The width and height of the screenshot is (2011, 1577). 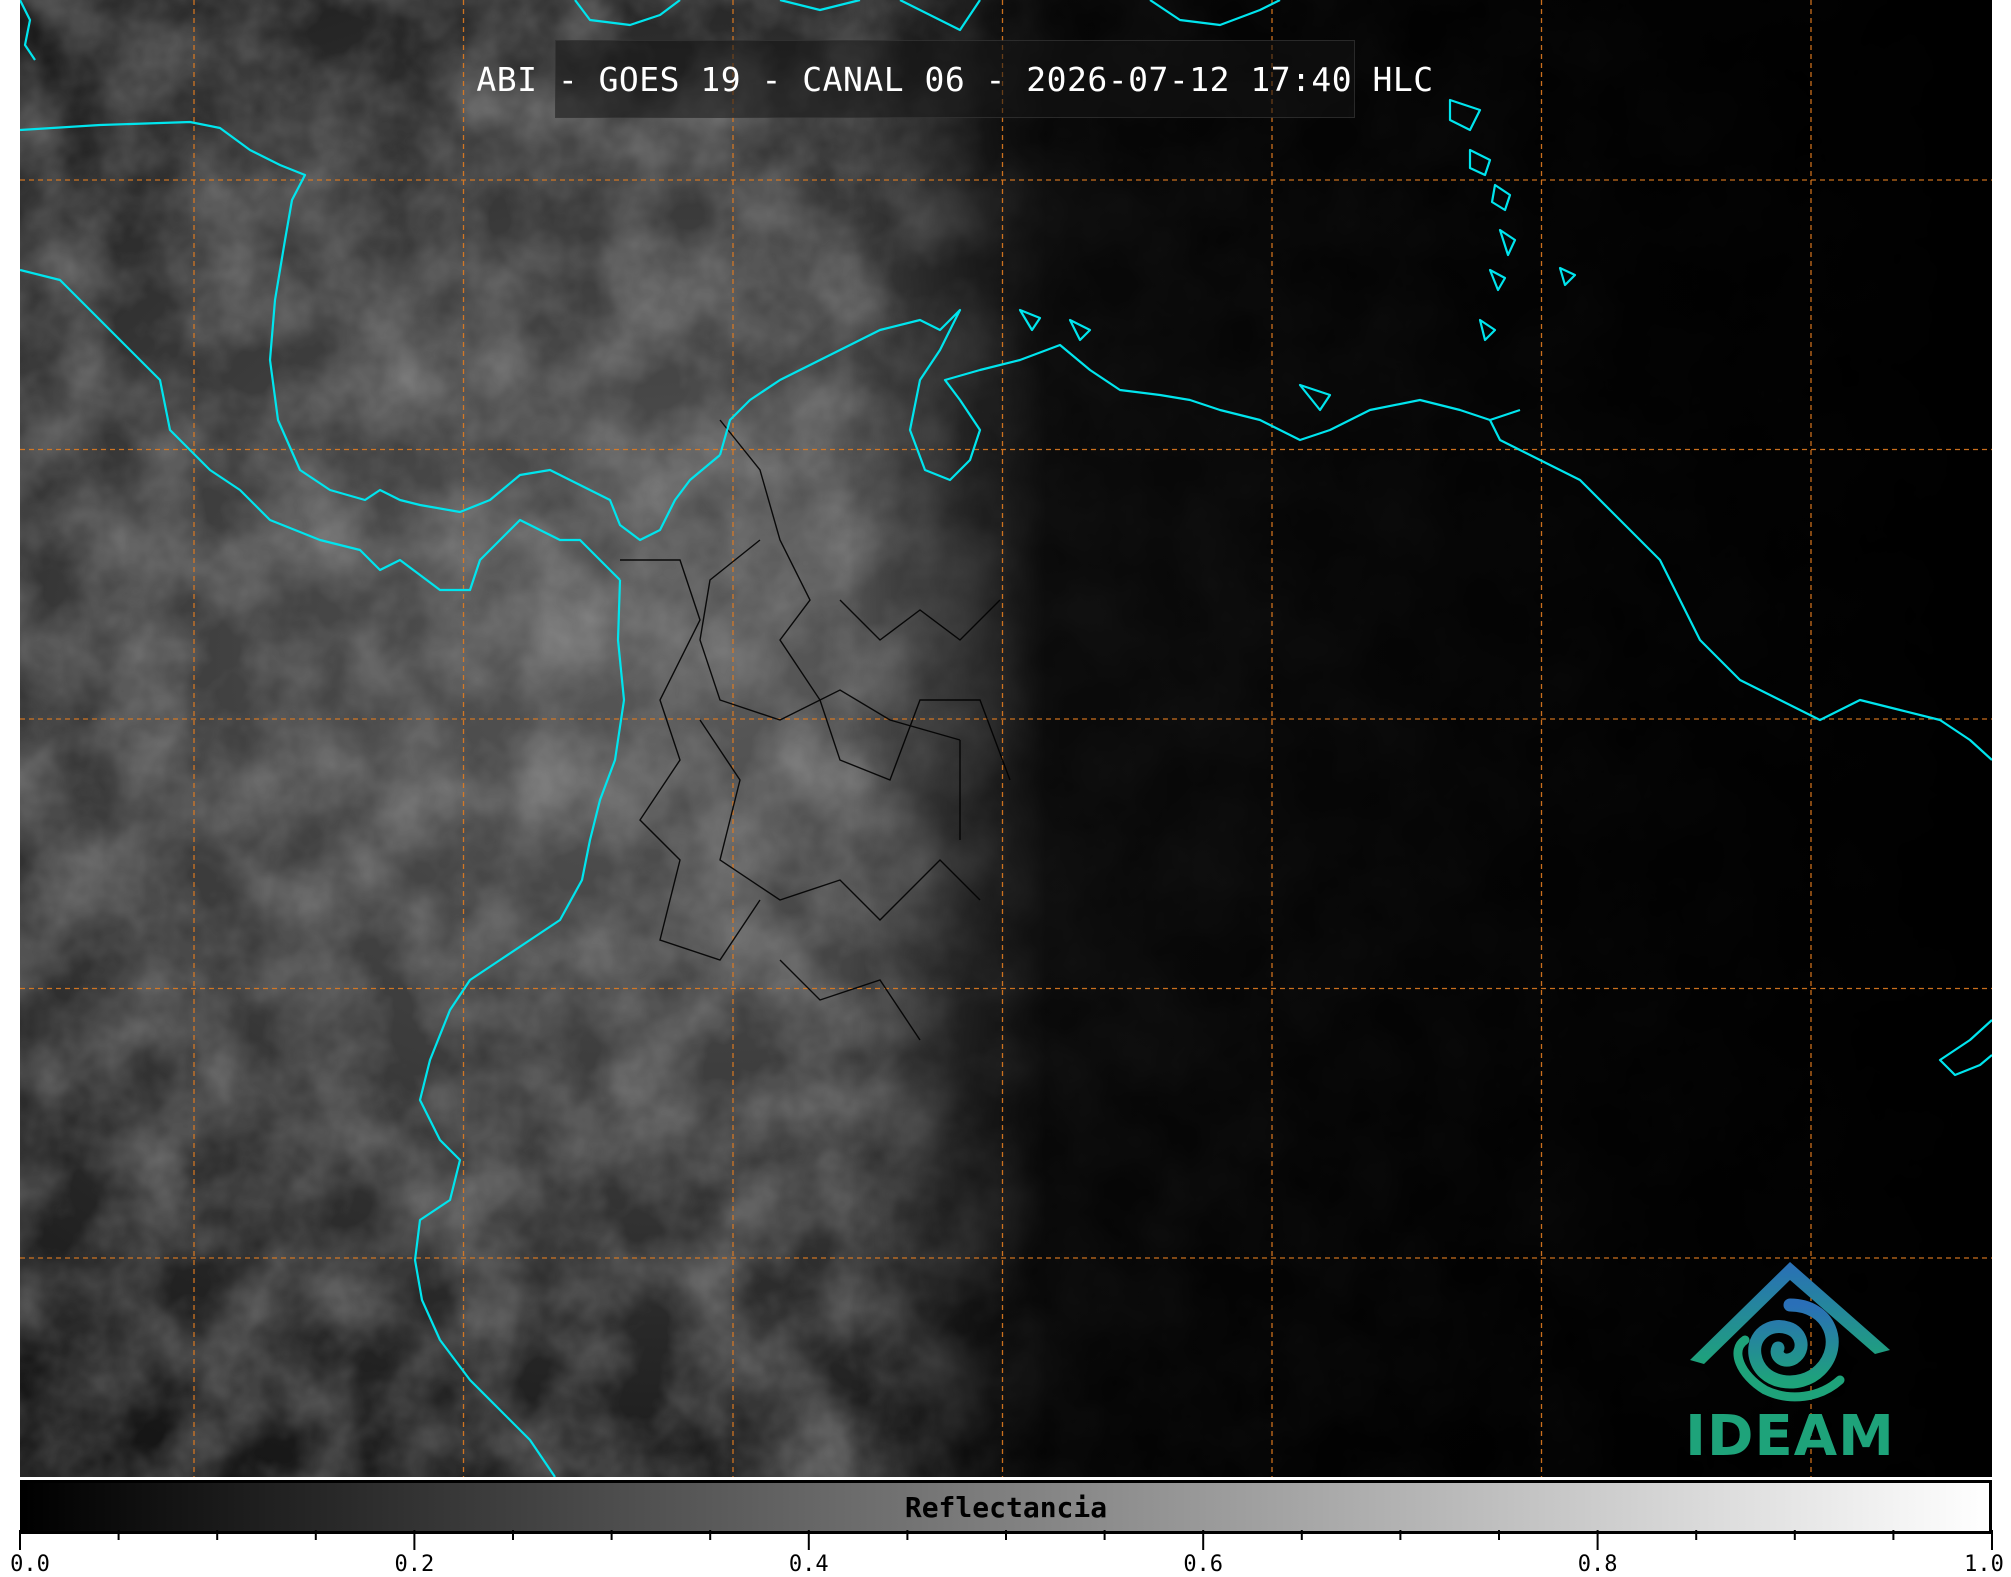 I want to click on ideam-logo: IDEAM, so click(x=1790, y=1362).